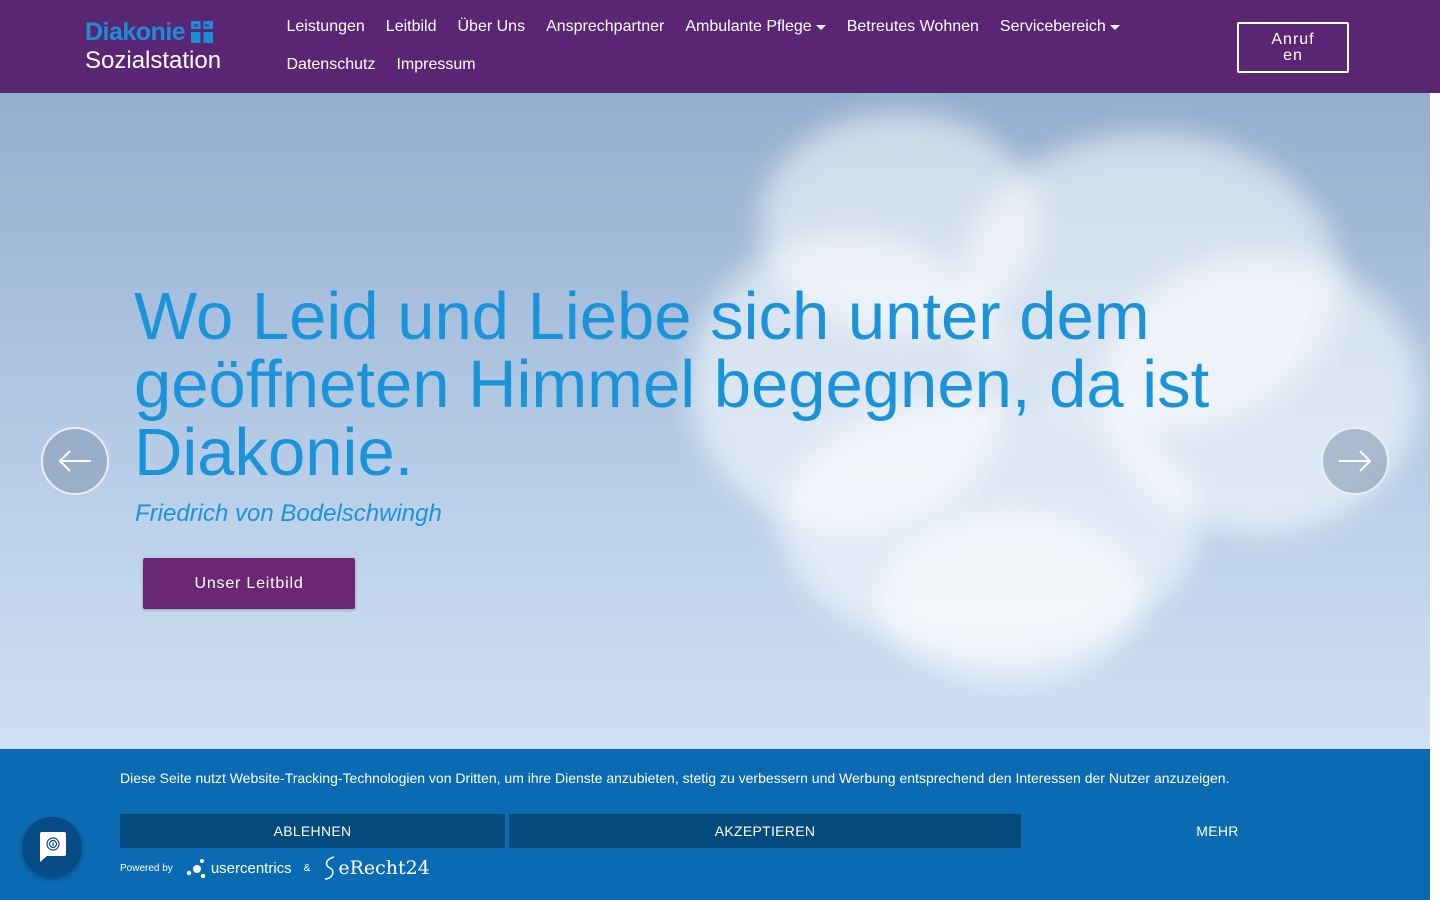 Image resolution: width=1440 pixels, height=900 pixels. What do you see at coordinates (249, 583) in the screenshot?
I see `unser-leitbild-button: Unser Leitbild` at bounding box center [249, 583].